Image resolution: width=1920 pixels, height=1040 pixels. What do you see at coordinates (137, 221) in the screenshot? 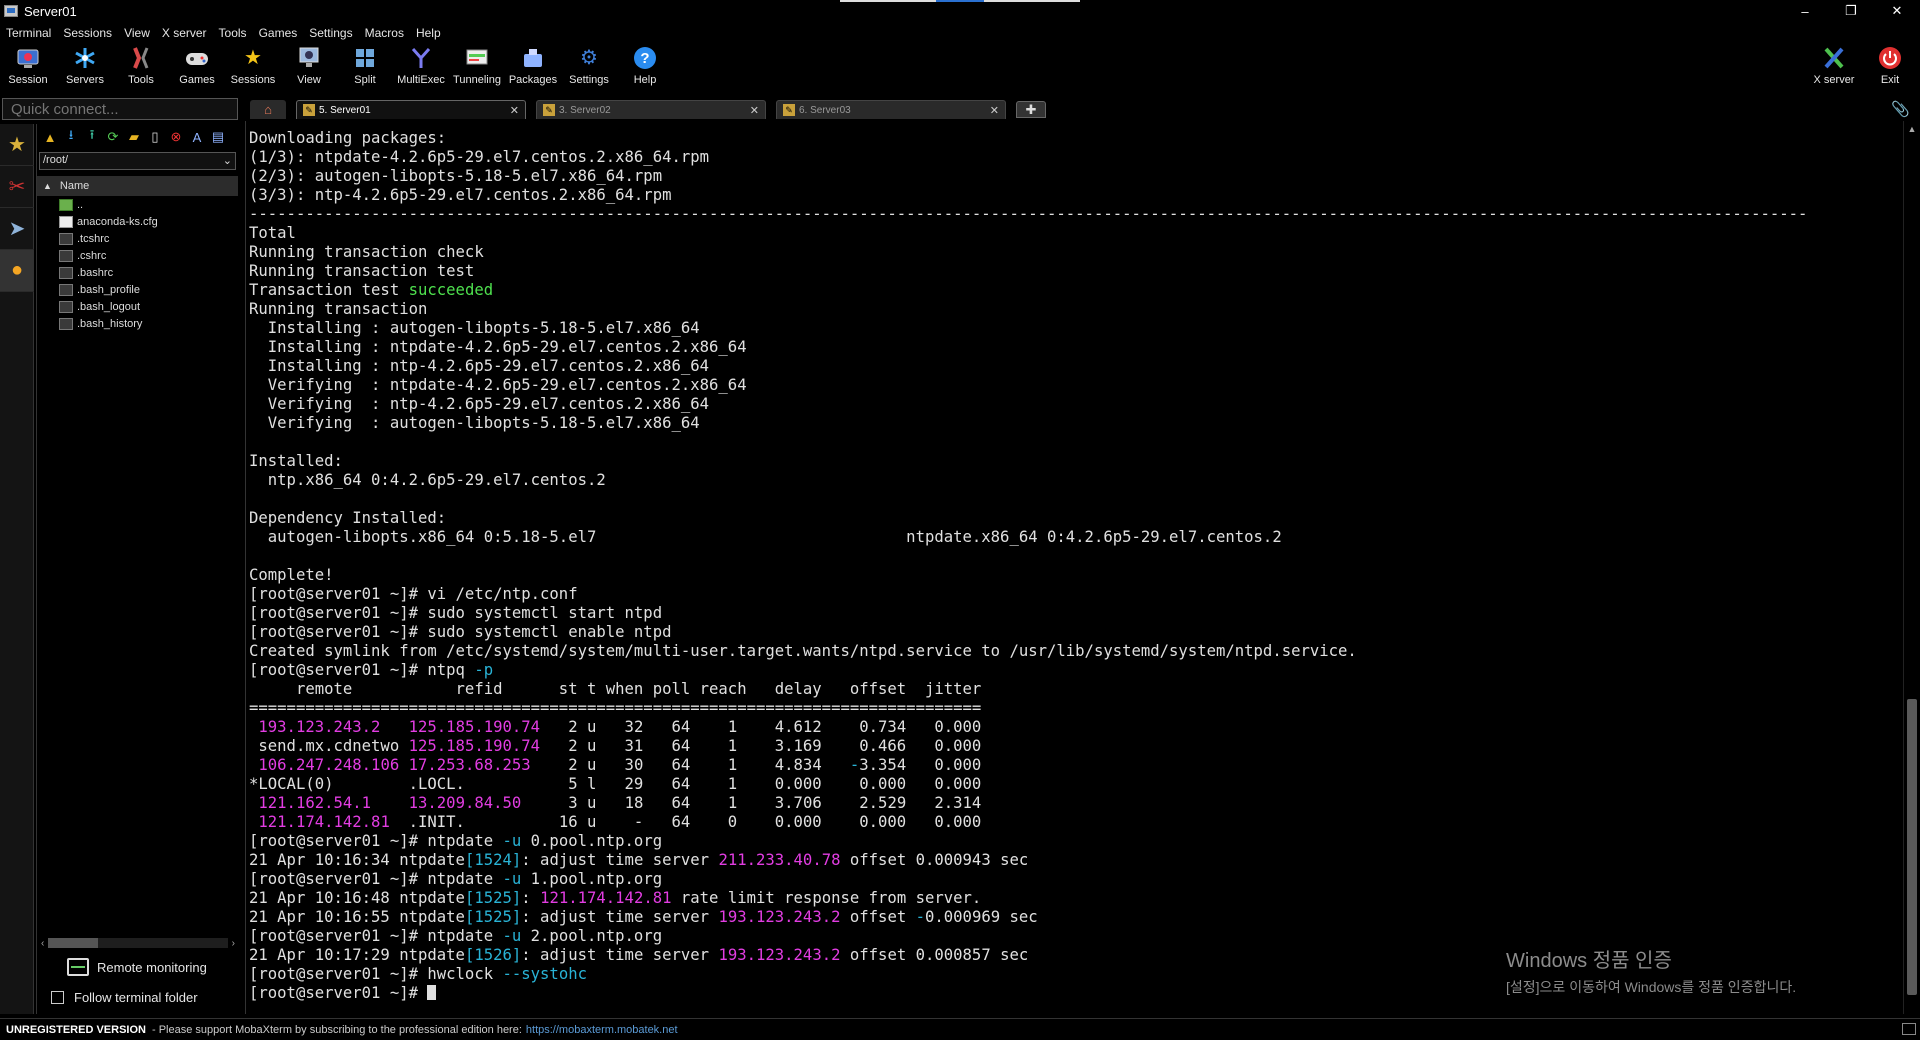
I see `file-row: anaconda-ks.cfg` at bounding box center [137, 221].